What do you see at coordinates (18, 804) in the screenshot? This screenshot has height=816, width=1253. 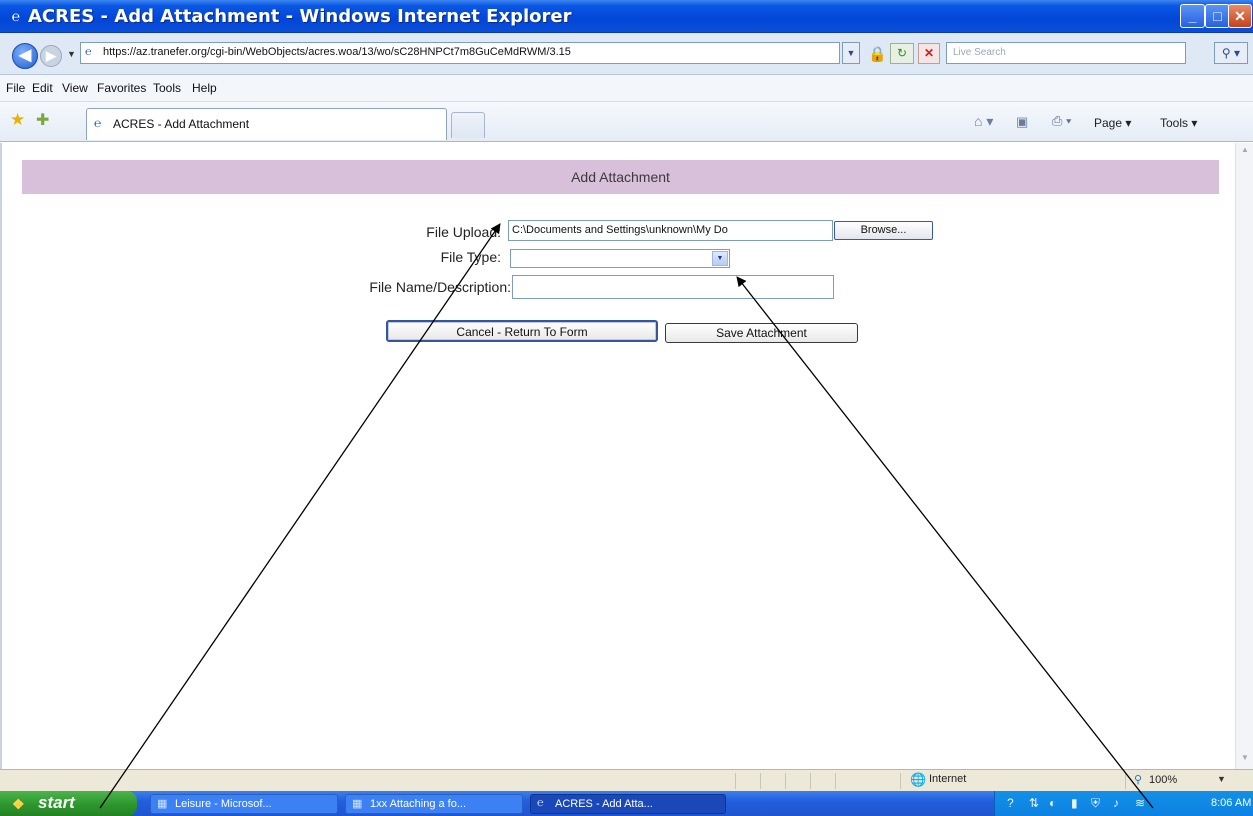 I see `windows-logo-icon: ❖` at bounding box center [18, 804].